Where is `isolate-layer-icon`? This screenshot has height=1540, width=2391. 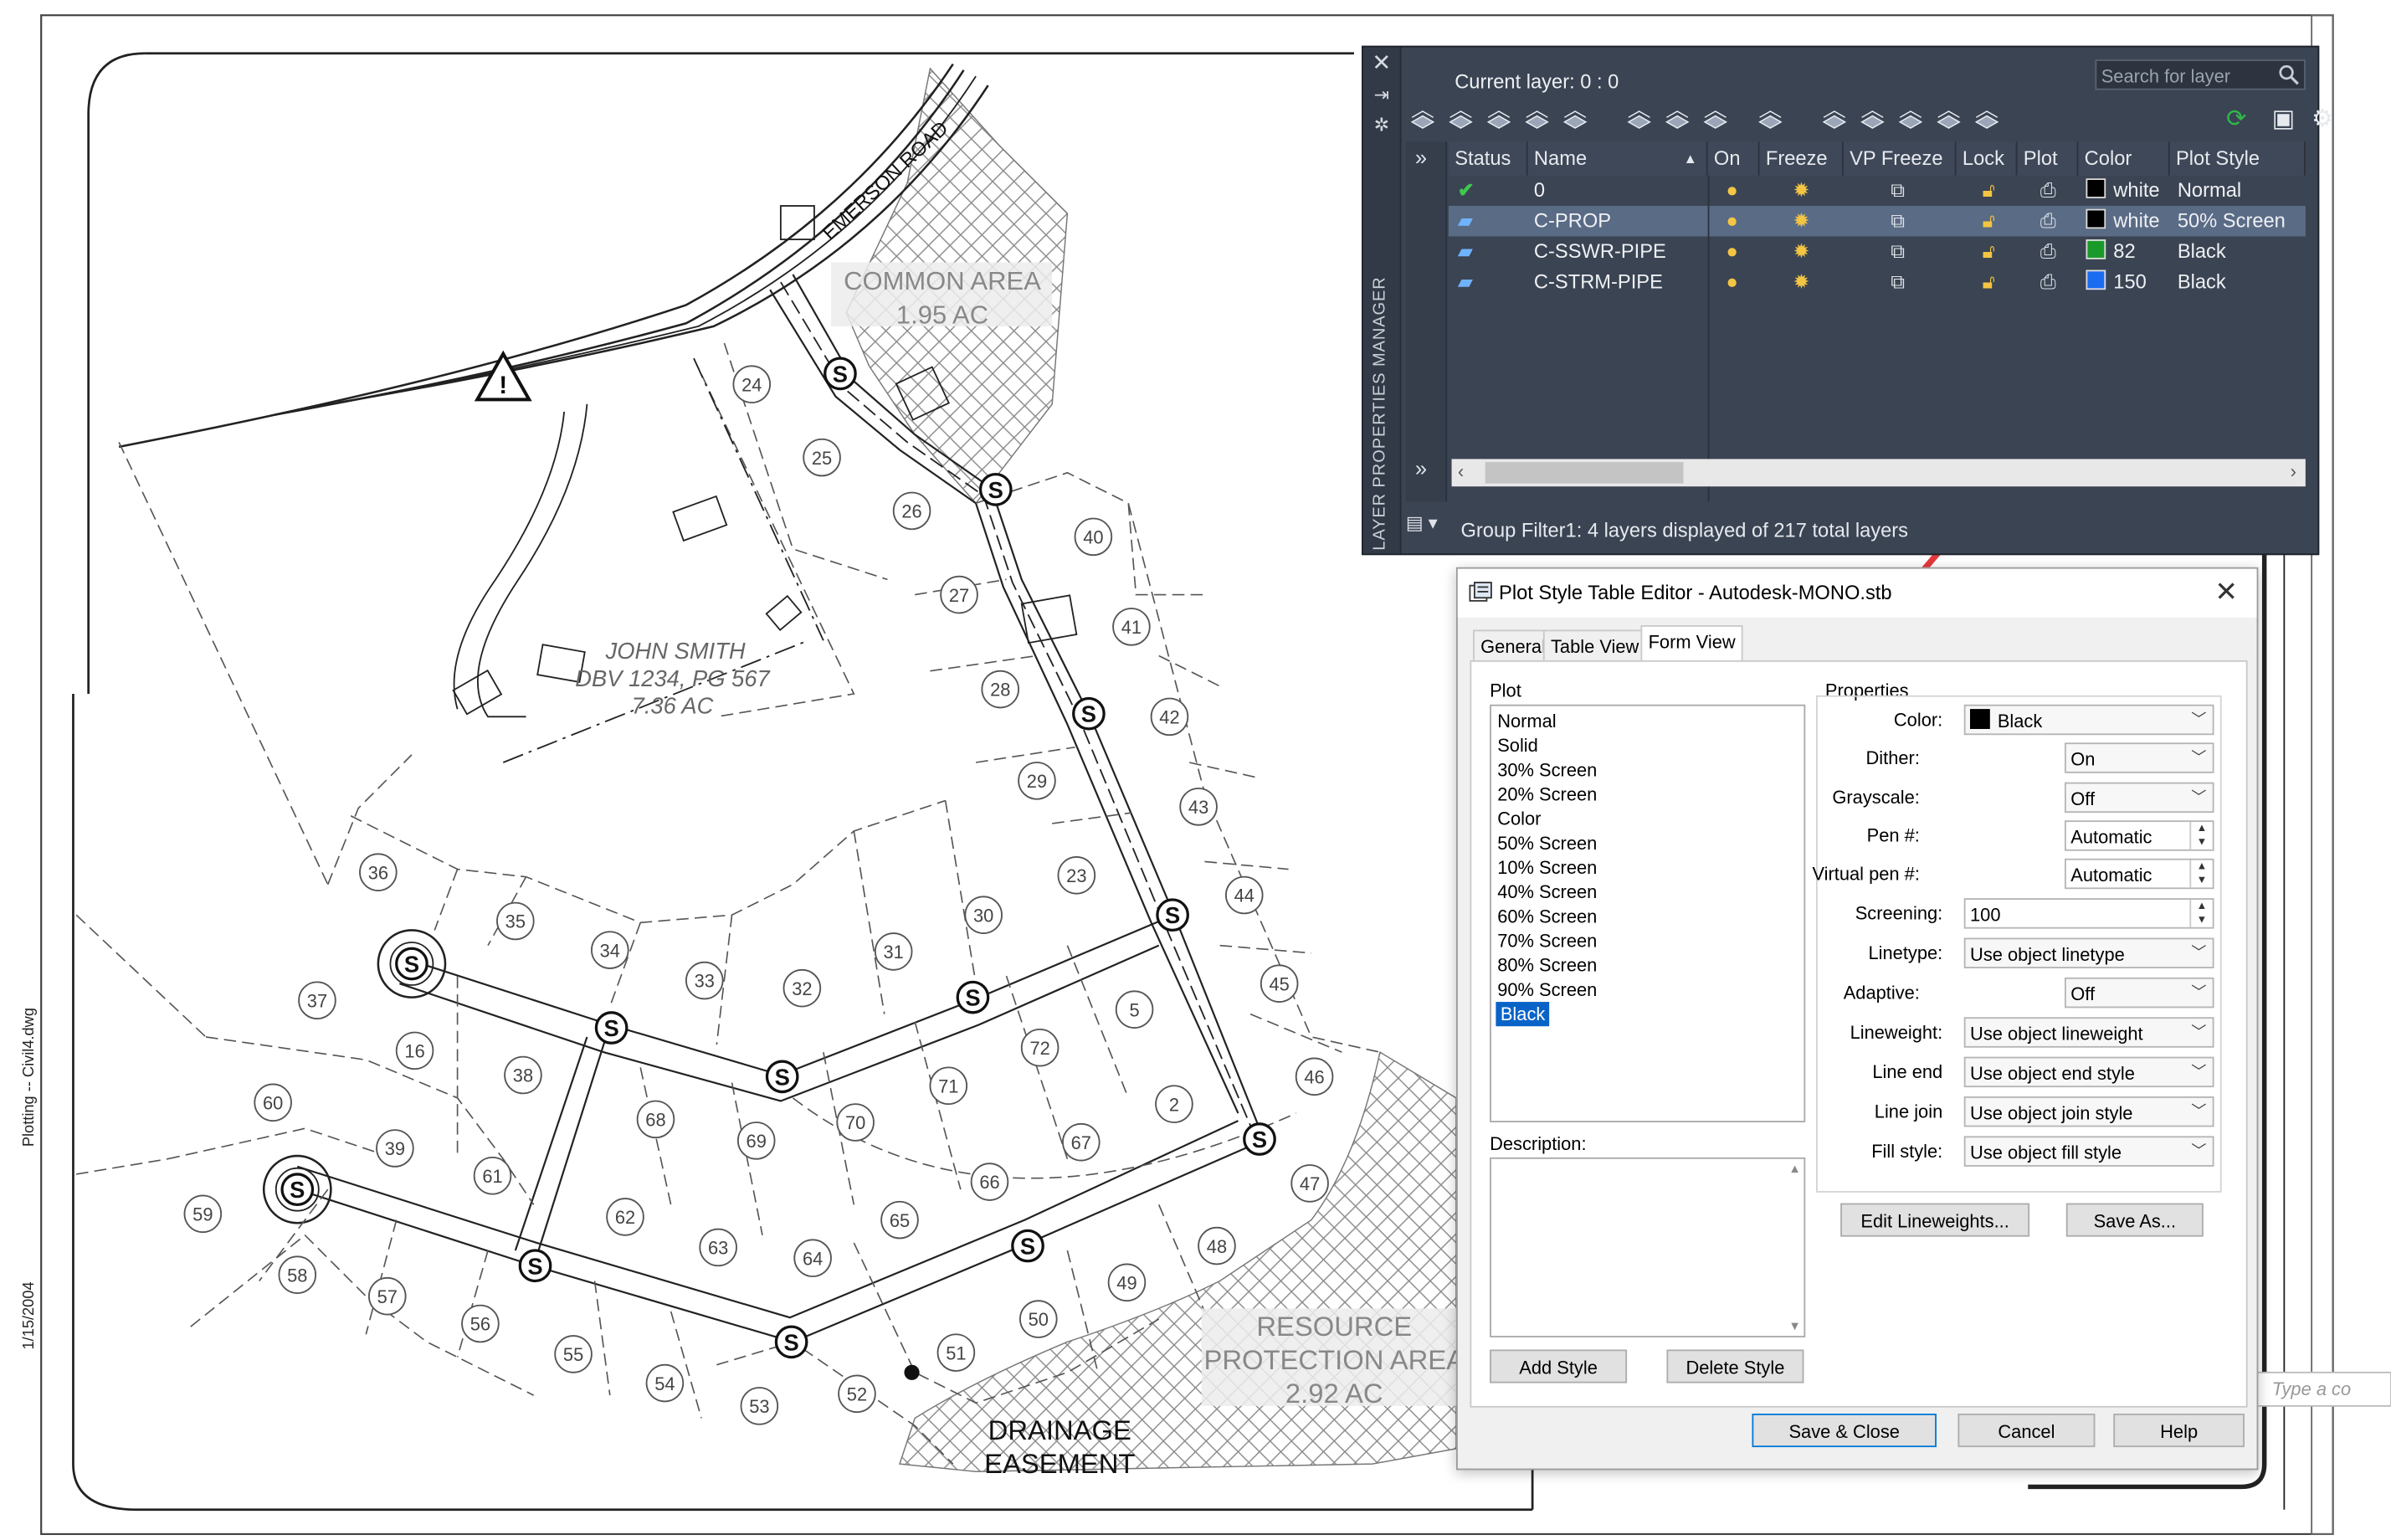 isolate-layer-icon is located at coordinates (1835, 121).